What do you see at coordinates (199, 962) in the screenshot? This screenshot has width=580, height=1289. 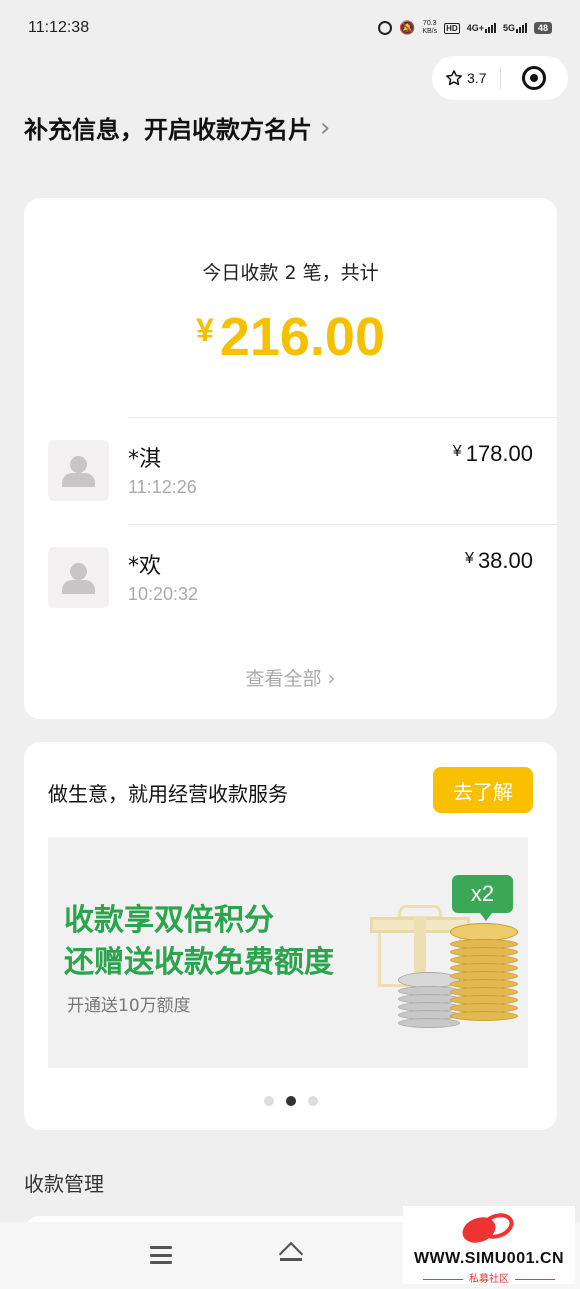 I see `banner-subheadline: 还赠送收款免费额度` at bounding box center [199, 962].